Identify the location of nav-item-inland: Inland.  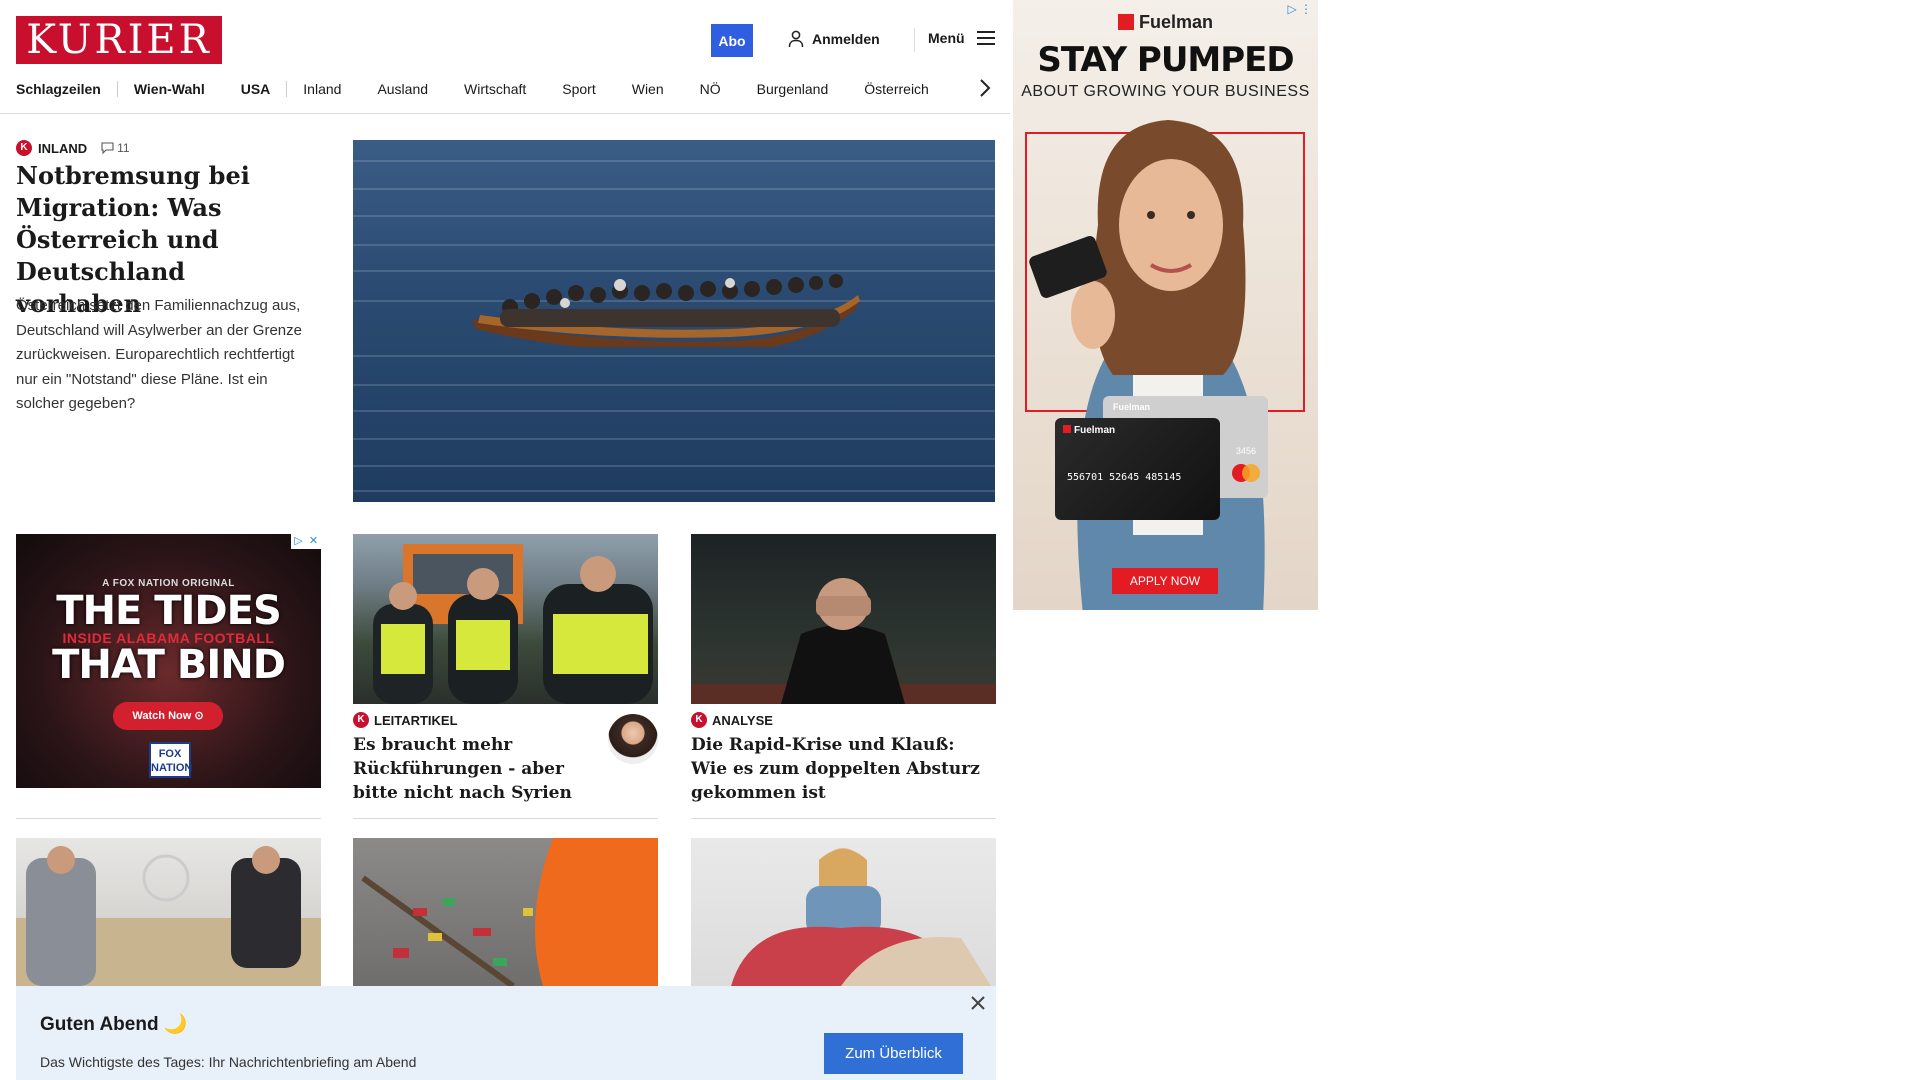
(322, 89).